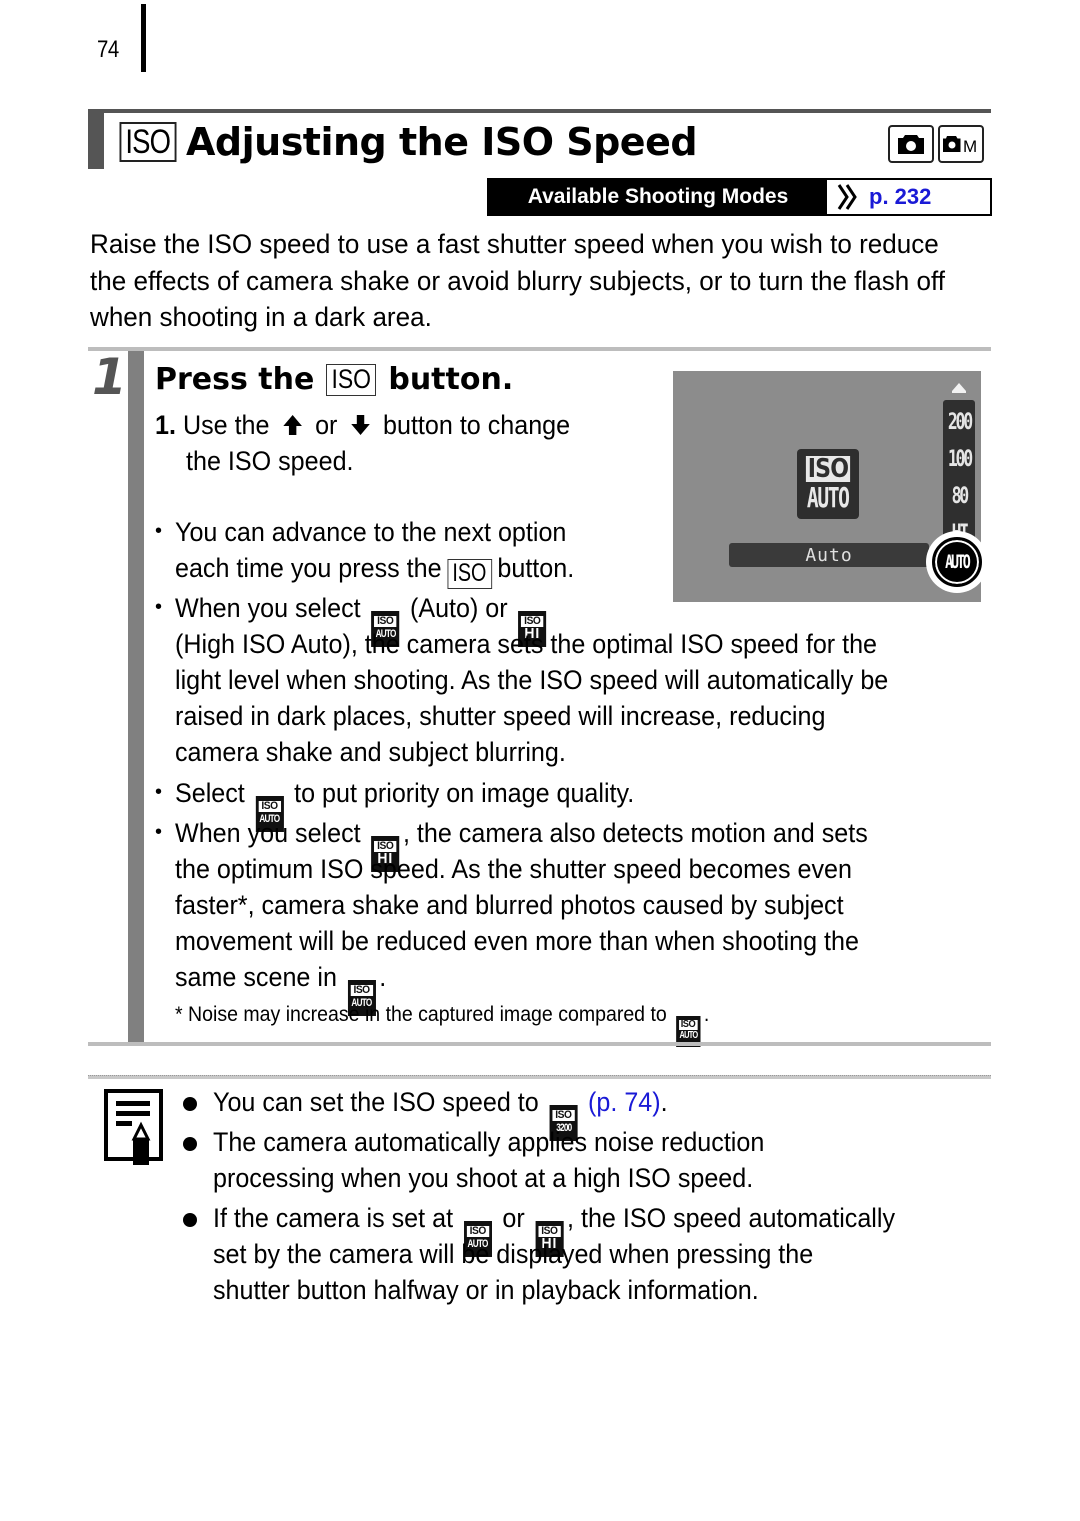 The image size is (1080, 1521). Describe the element at coordinates (308, 568) in the screenshot. I see `bullet-1-text-a: each time you press the` at that location.